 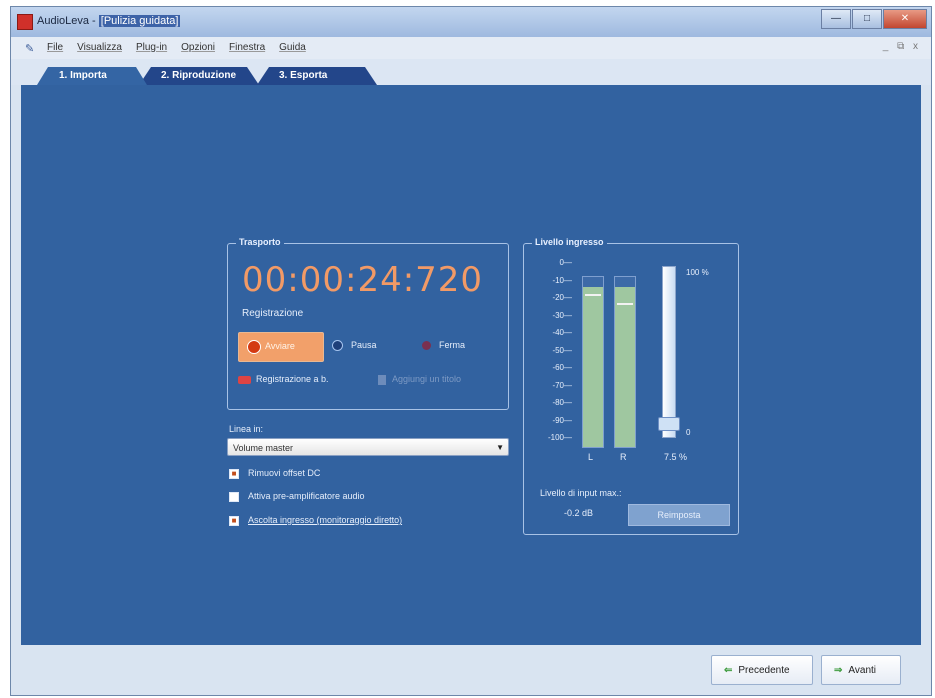 What do you see at coordinates (25, 22) in the screenshot?
I see `app-icon` at bounding box center [25, 22].